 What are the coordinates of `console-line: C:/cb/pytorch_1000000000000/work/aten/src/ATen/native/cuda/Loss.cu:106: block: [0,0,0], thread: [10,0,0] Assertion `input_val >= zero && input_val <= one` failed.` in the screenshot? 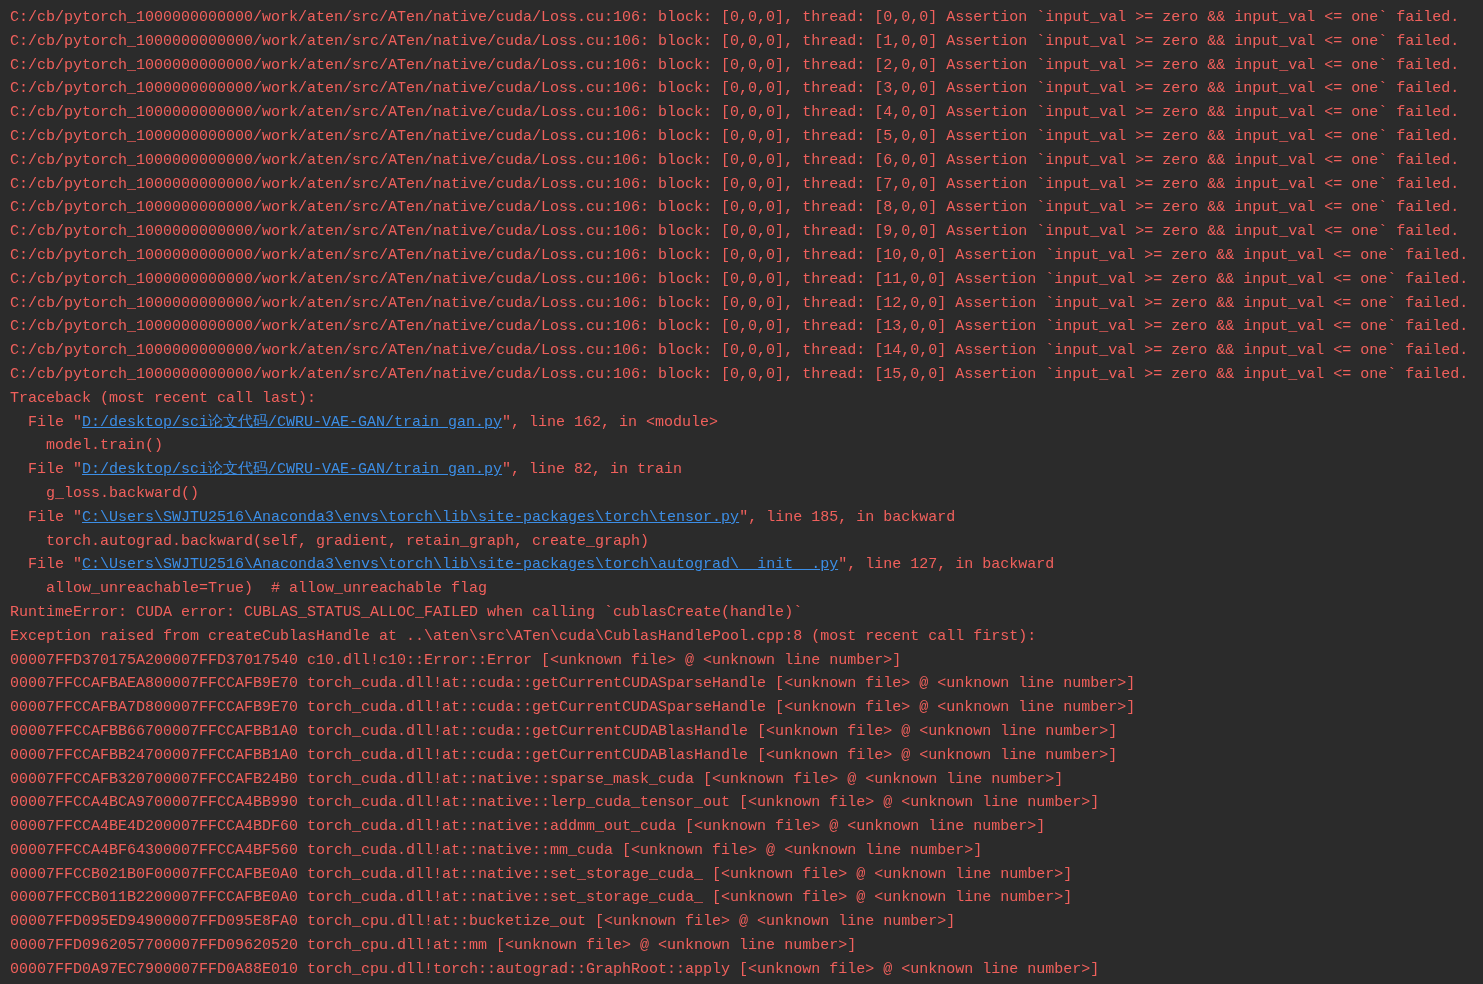 It's located at (740, 255).